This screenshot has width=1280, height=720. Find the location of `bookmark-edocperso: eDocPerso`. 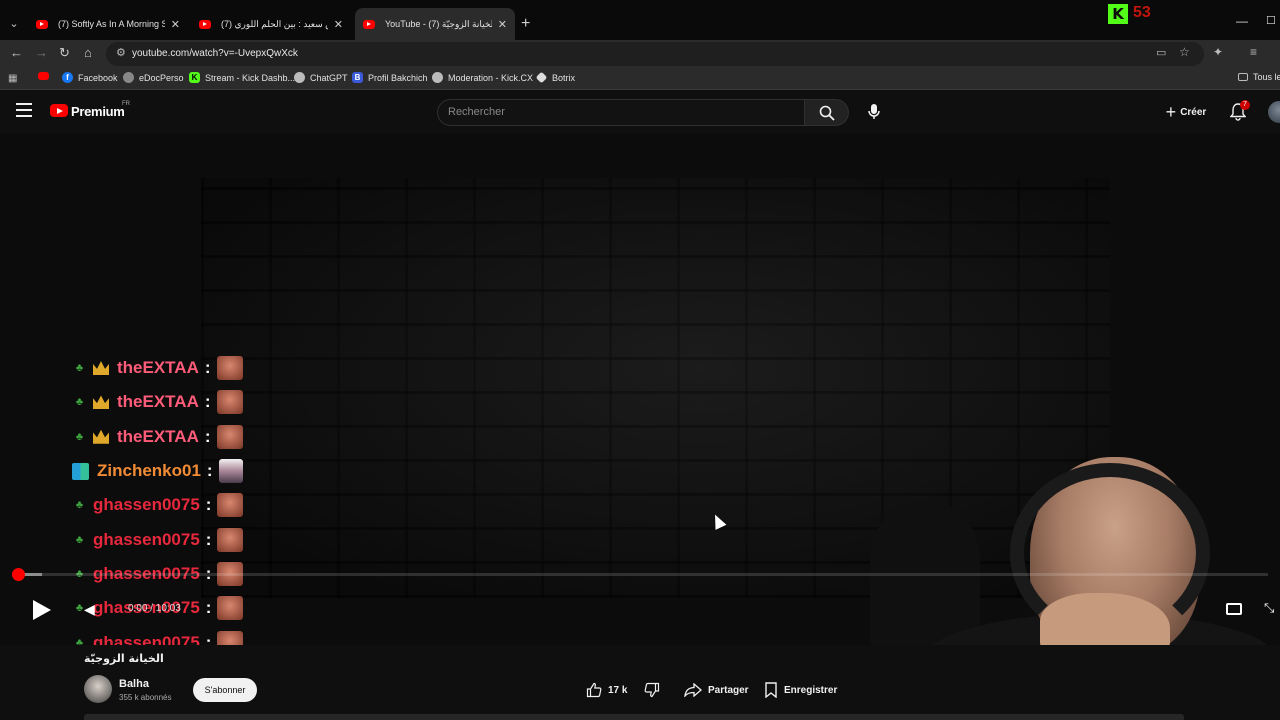

bookmark-edocperso: eDocPerso is located at coordinates (153, 77).